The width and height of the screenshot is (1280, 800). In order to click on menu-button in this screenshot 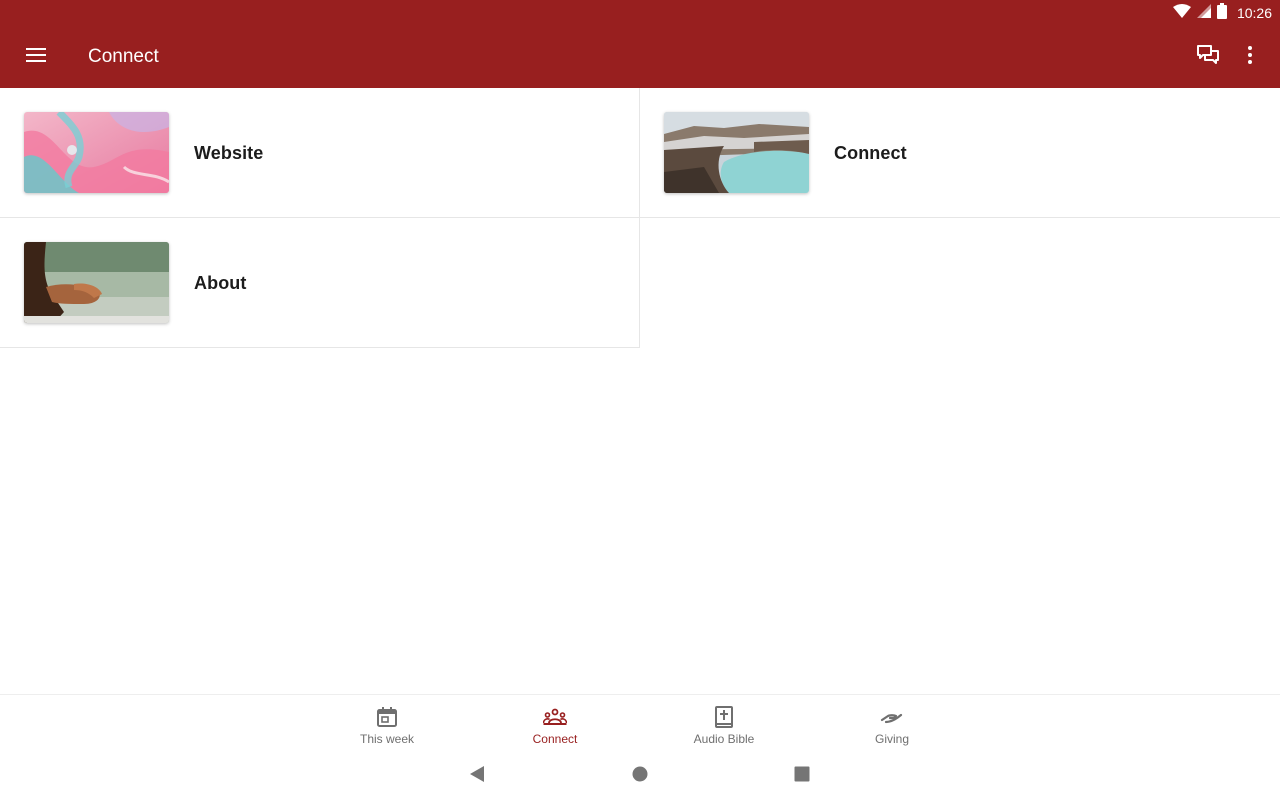, I will do `click(36, 57)`.